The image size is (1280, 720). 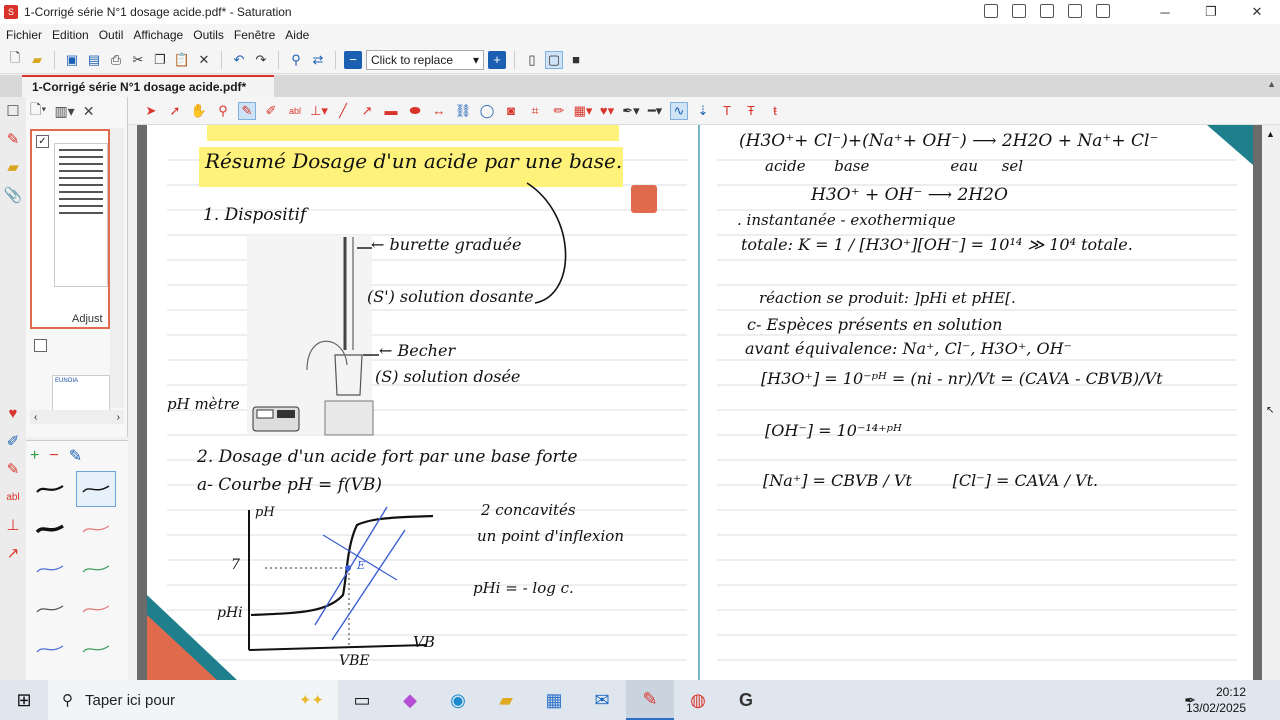 I want to click on system-clock: 20:12 13/02/2025, so click(x=1216, y=700).